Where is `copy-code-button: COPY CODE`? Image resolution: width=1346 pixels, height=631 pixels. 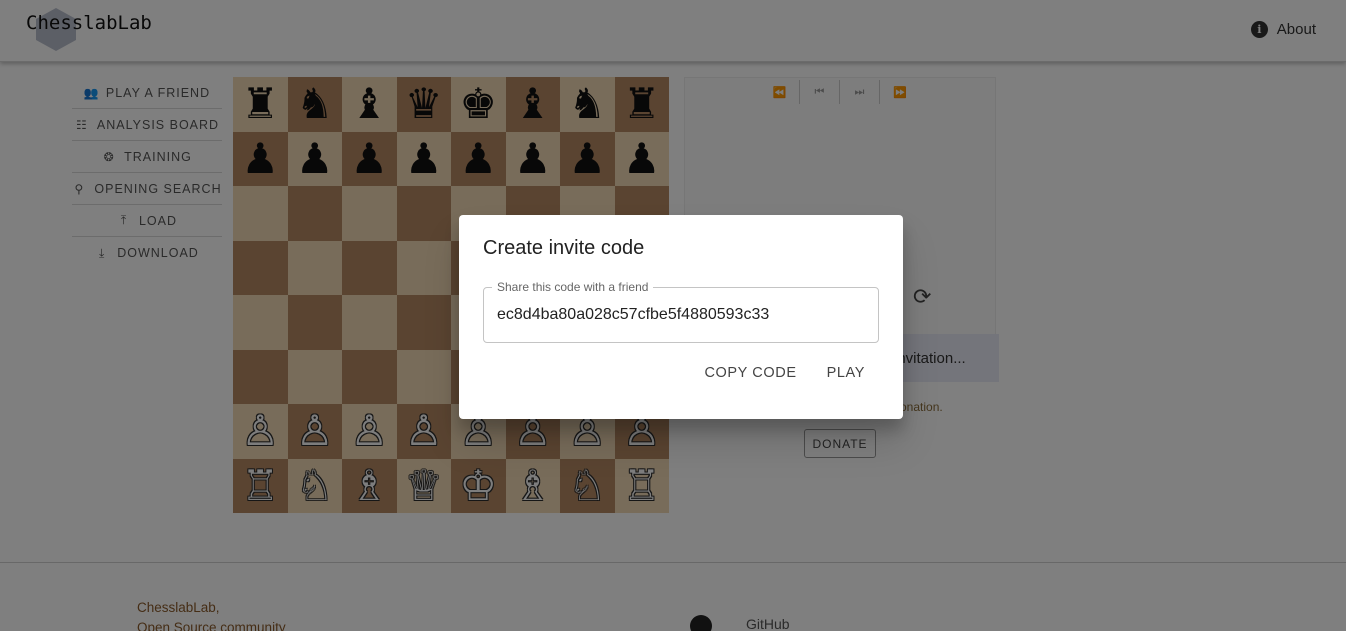
copy-code-button: COPY CODE is located at coordinates (750, 373).